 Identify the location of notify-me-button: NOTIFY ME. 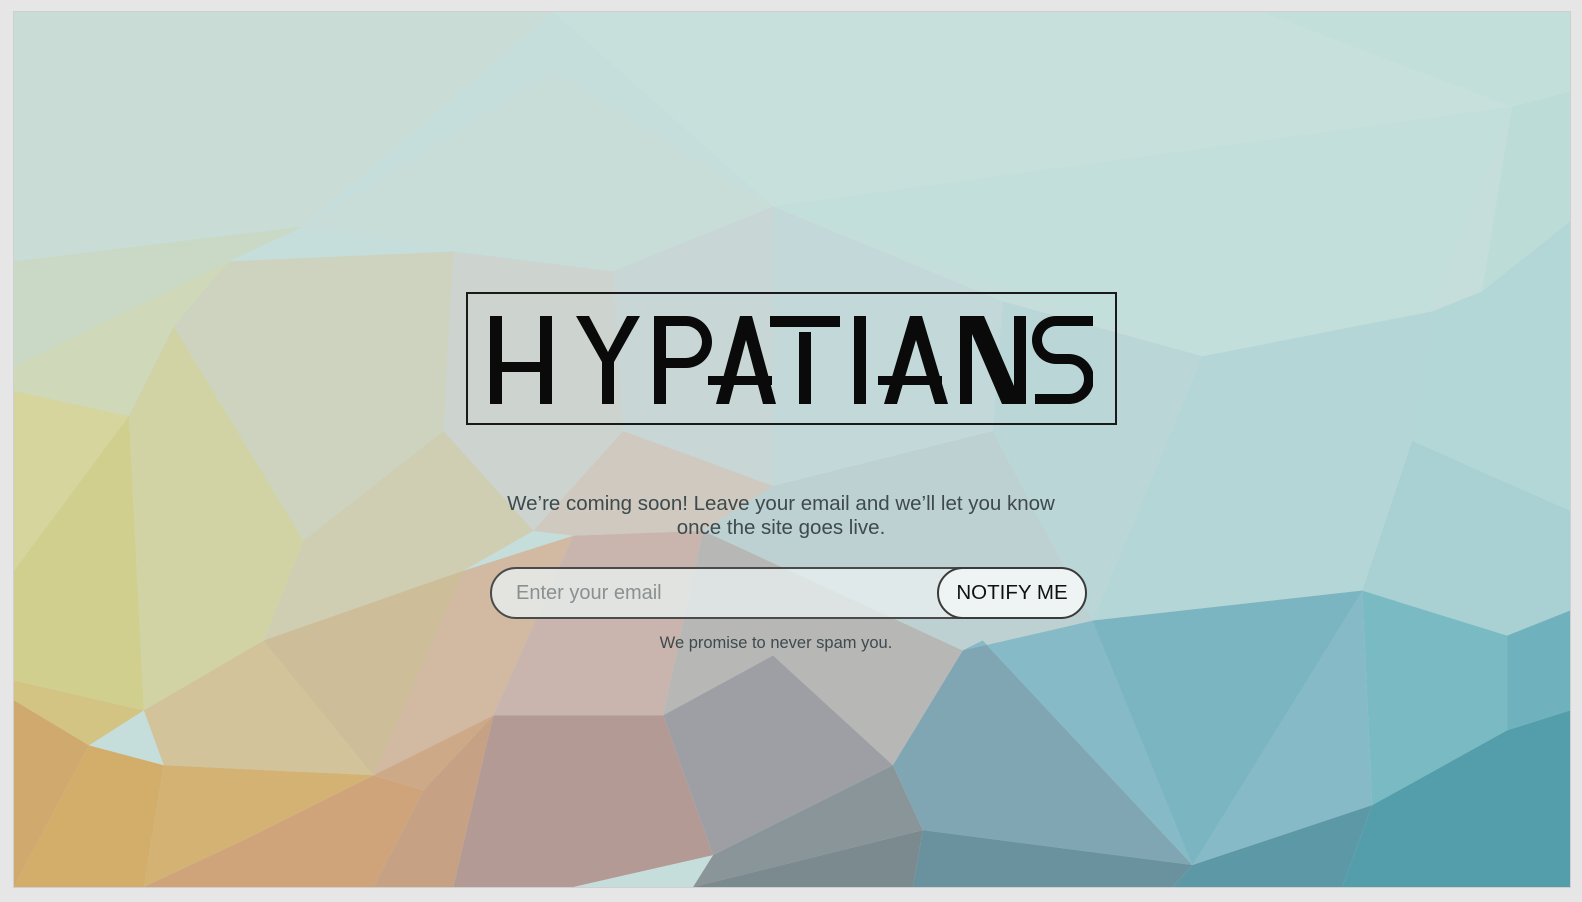
(1012, 593).